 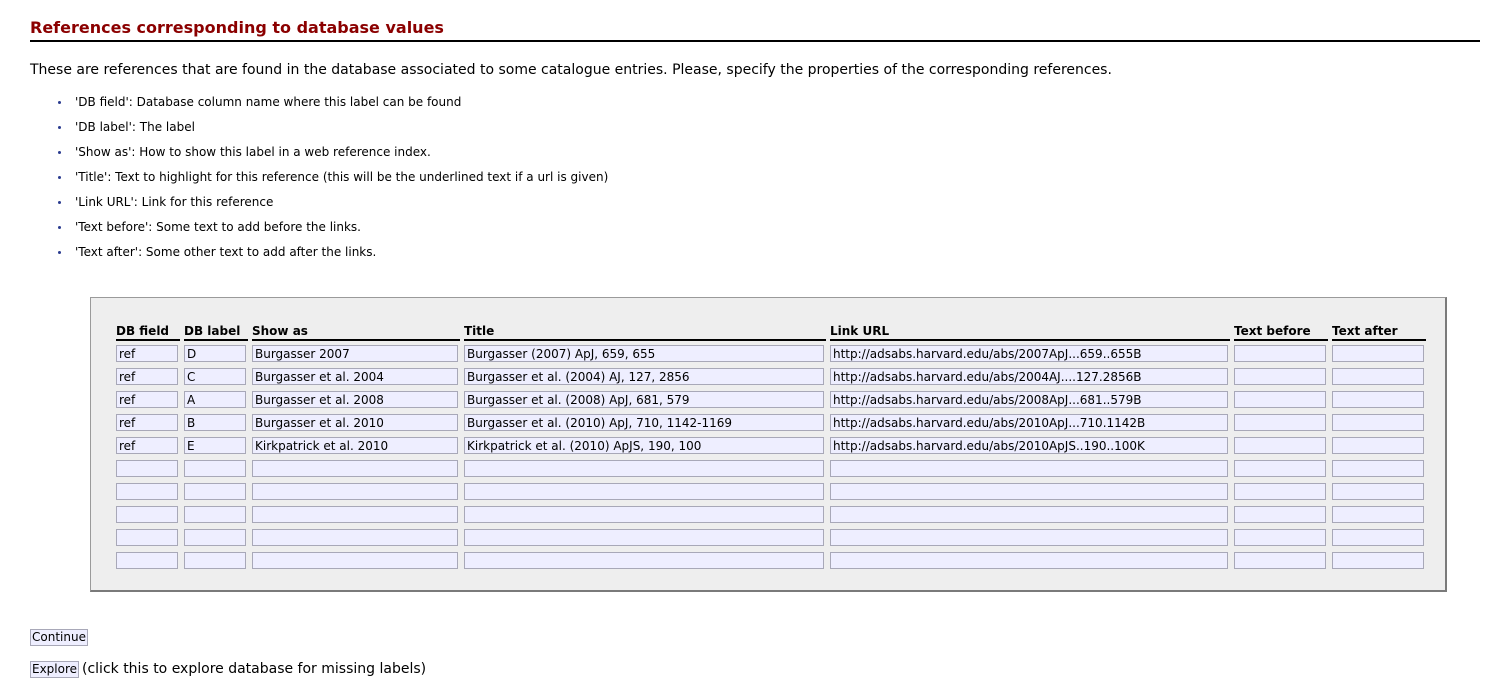 I want to click on column-header-title: Title, so click(x=645, y=333).